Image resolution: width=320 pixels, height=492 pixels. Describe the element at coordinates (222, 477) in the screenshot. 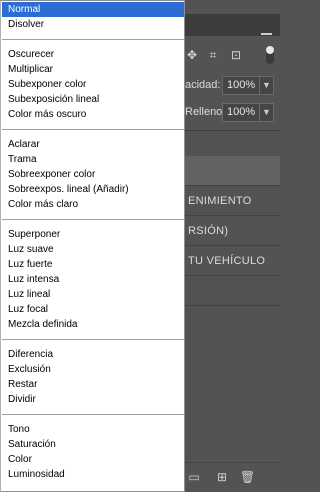

I see `new-layer-icon: ⊞` at that location.